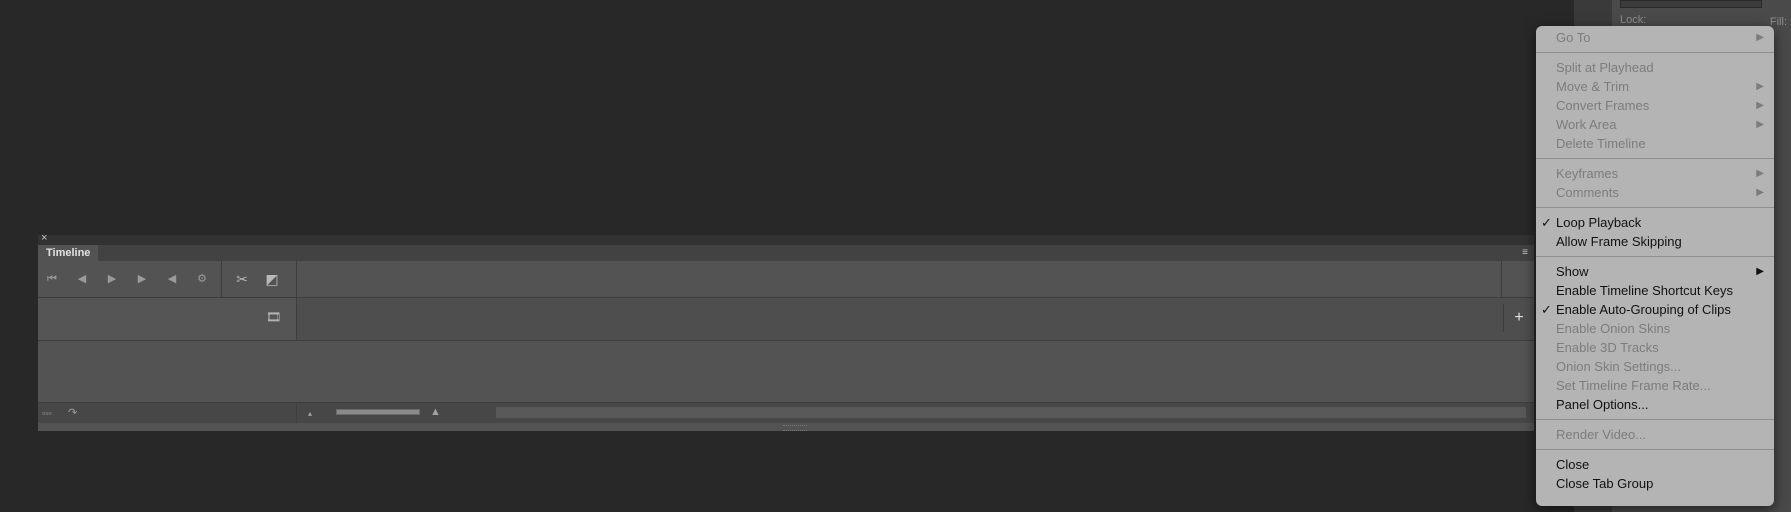  I want to click on menu-item-allow-frame-skipping: Allow Frame Skipping, so click(1655, 241).